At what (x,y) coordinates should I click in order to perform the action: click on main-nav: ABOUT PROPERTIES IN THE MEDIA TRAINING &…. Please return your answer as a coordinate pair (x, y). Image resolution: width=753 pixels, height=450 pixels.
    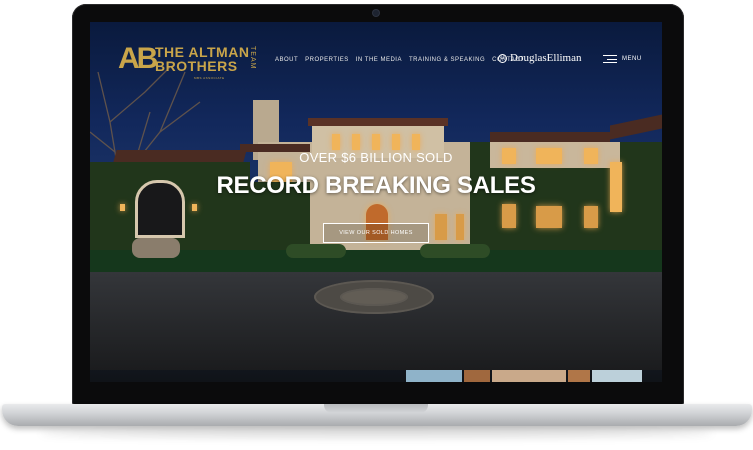
    Looking at the image, I should click on (399, 60).